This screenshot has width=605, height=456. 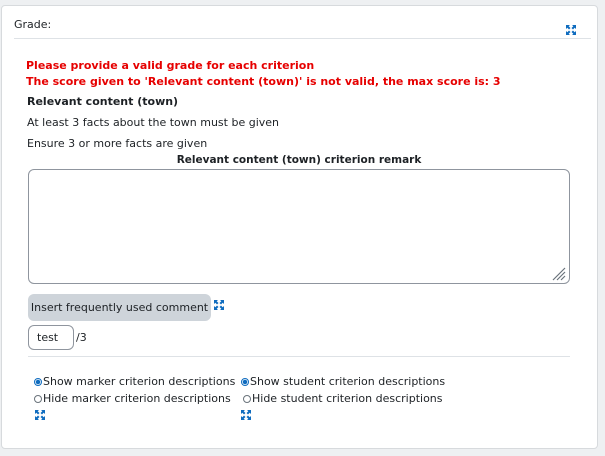 I want to click on hide-student-radio, so click(x=247, y=398).